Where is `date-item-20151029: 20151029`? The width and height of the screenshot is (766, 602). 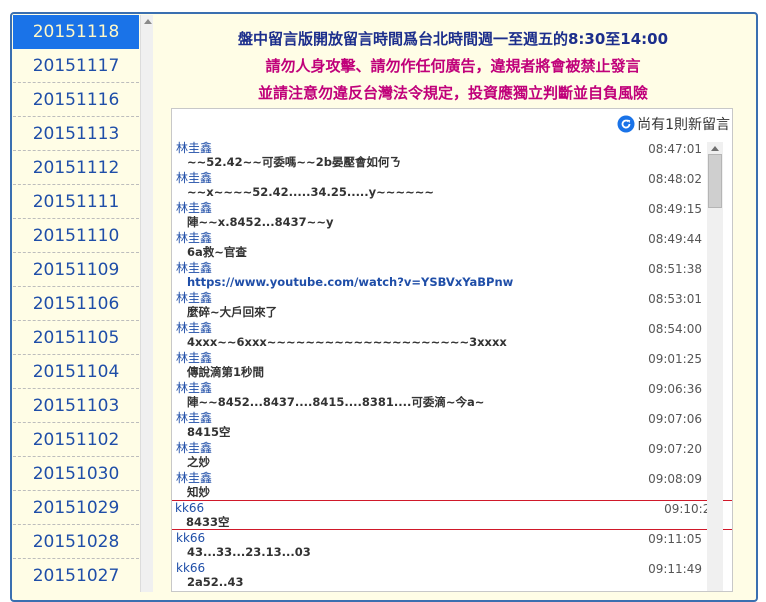 date-item-20151029: 20151029 is located at coordinates (76, 508).